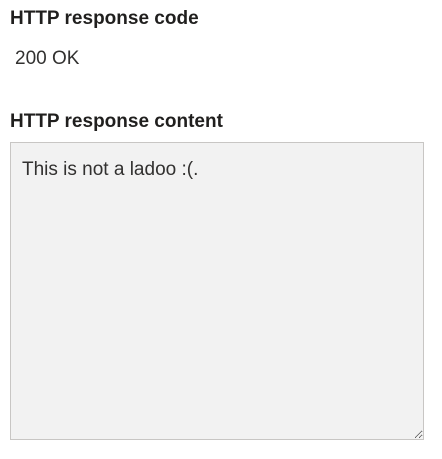 The height and width of the screenshot is (459, 442). What do you see at coordinates (116, 121) in the screenshot?
I see `response-content-label: HTTP response content` at bounding box center [116, 121].